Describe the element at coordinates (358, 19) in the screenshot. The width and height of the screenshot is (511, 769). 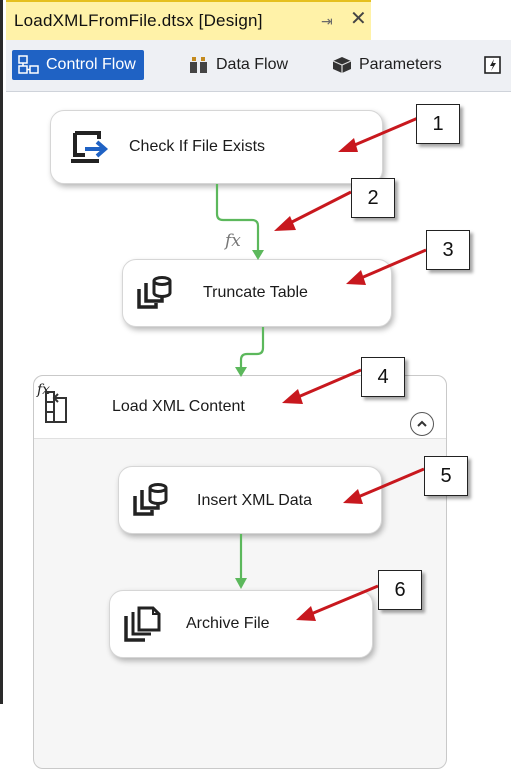
I see `close-icon: ✕` at that location.